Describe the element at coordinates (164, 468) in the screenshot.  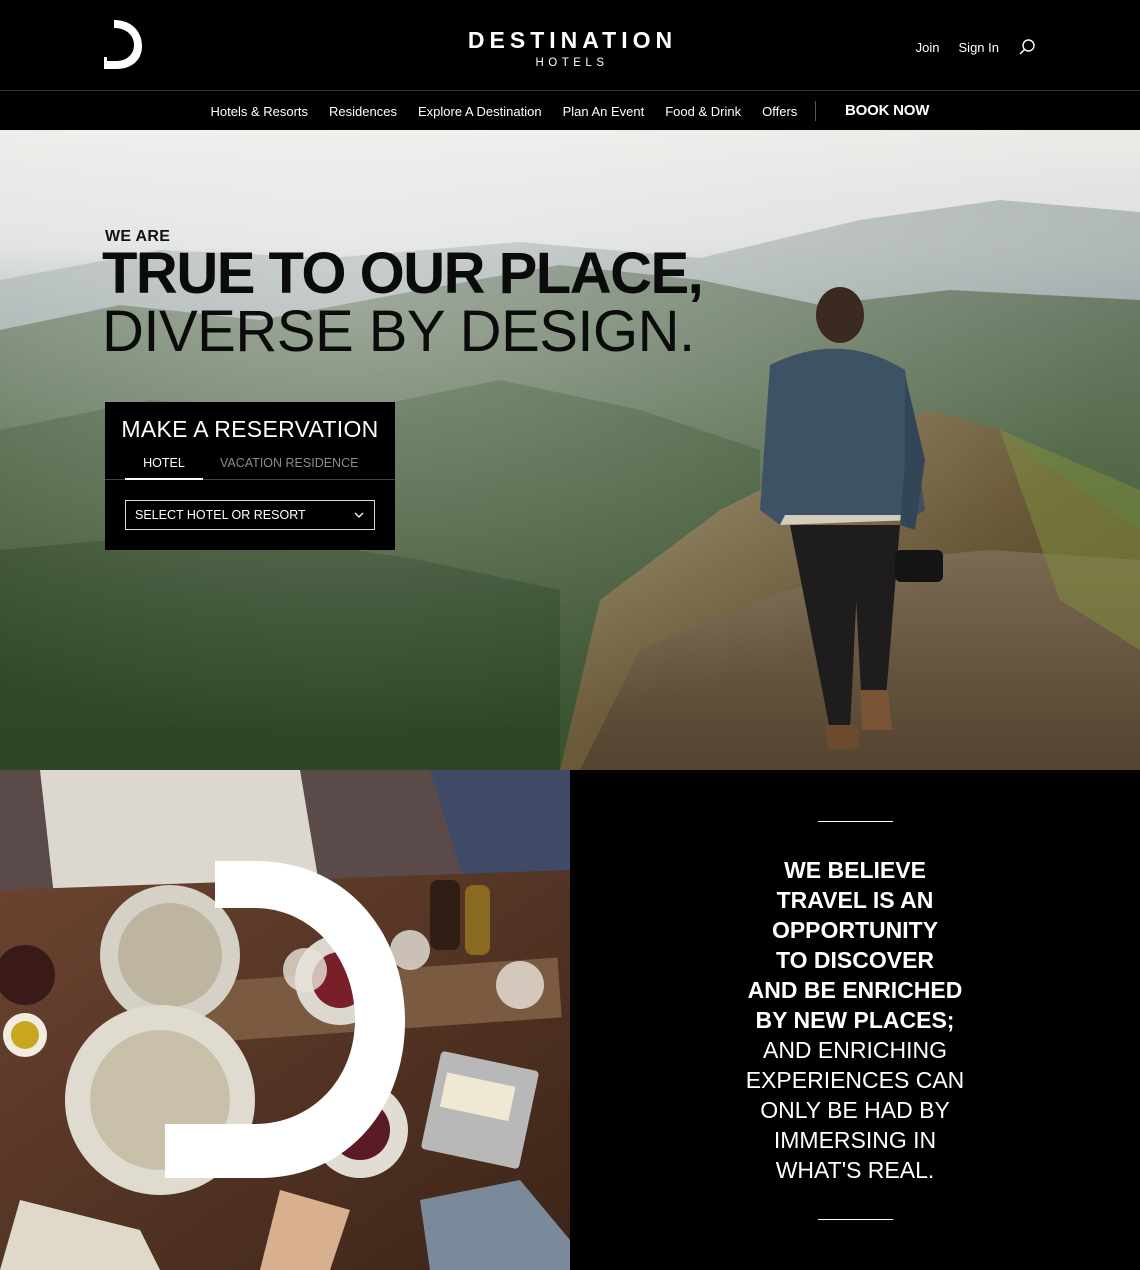
I see `tab-hotel: HOTEL` at that location.